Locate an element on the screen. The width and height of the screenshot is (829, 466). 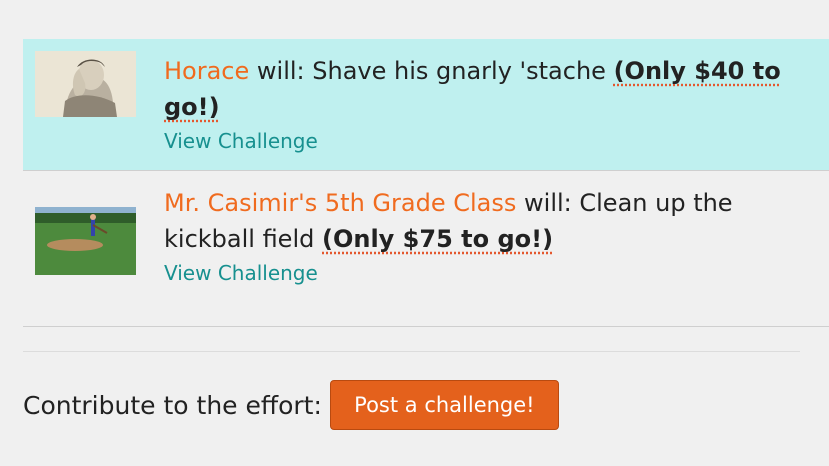
challenge-task: Shave his gnarly 'stache is located at coordinates (459, 71).